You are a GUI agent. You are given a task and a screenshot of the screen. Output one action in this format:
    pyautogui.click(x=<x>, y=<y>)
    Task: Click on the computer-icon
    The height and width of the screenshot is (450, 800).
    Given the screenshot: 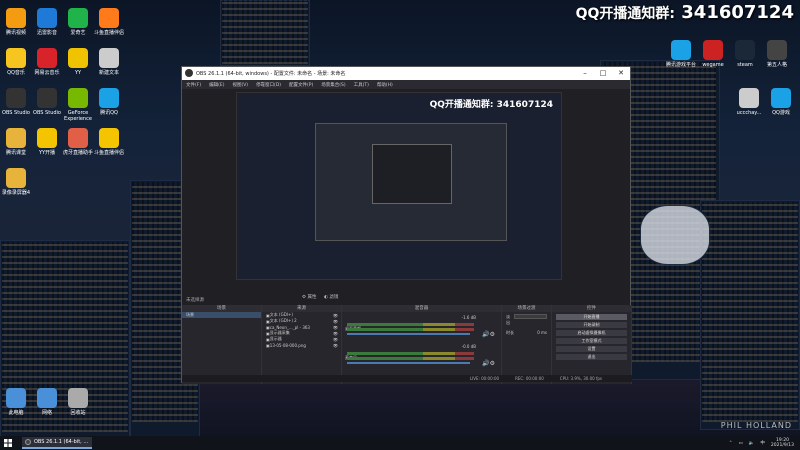 What is the action you would take?
    pyautogui.click(x=16, y=398)
    